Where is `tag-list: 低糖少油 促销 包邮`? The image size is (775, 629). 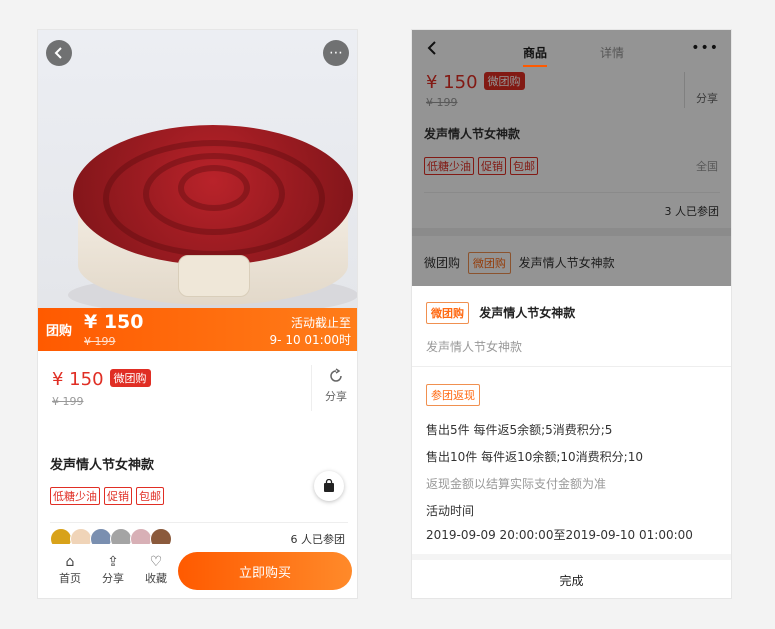
tag-list: 低糖少油 促销 包邮 is located at coordinates (109, 496).